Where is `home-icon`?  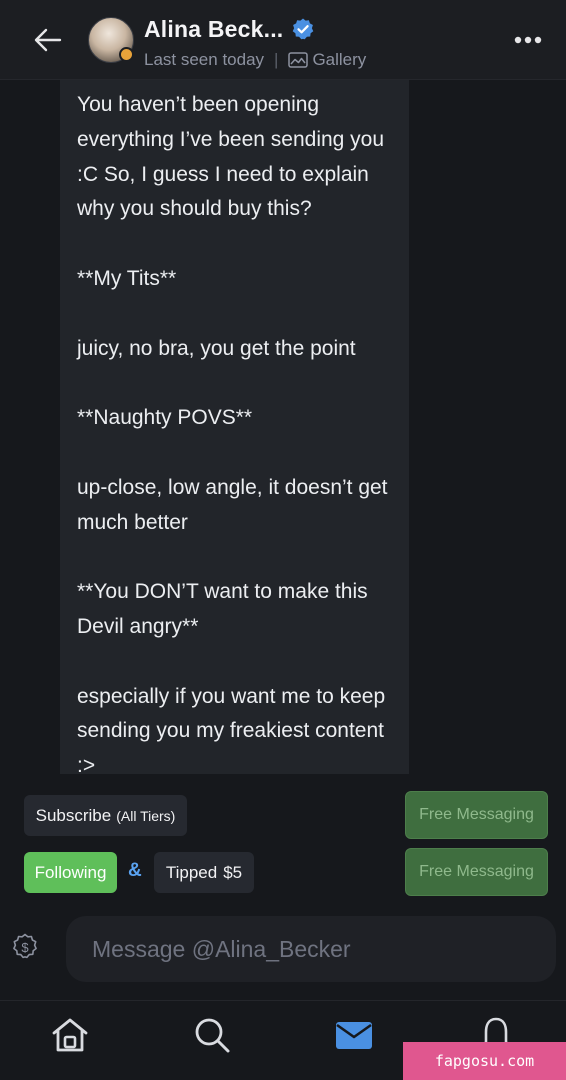
home-icon is located at coordinates (70, 1035).